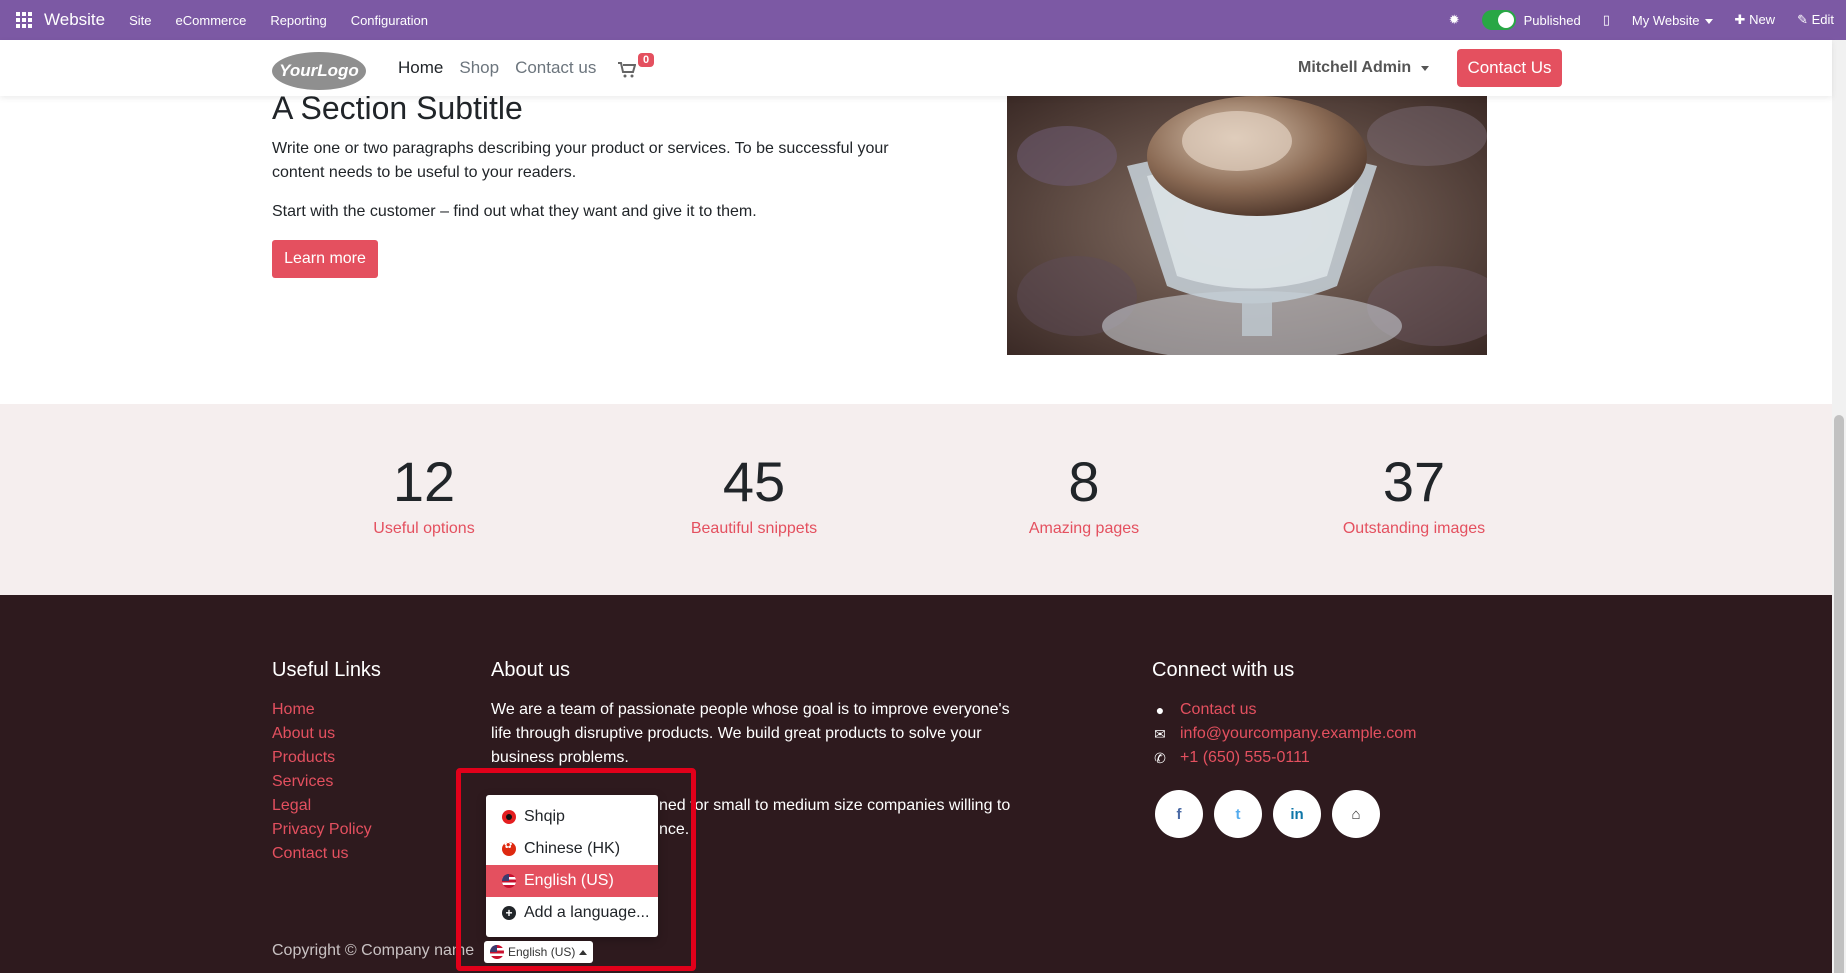 The image size is (1846, 973). What do you see at coordinates (1665, 20) in the screenshot?
I see `website-selector-label: My Website` at bounding box center [1665, 20].